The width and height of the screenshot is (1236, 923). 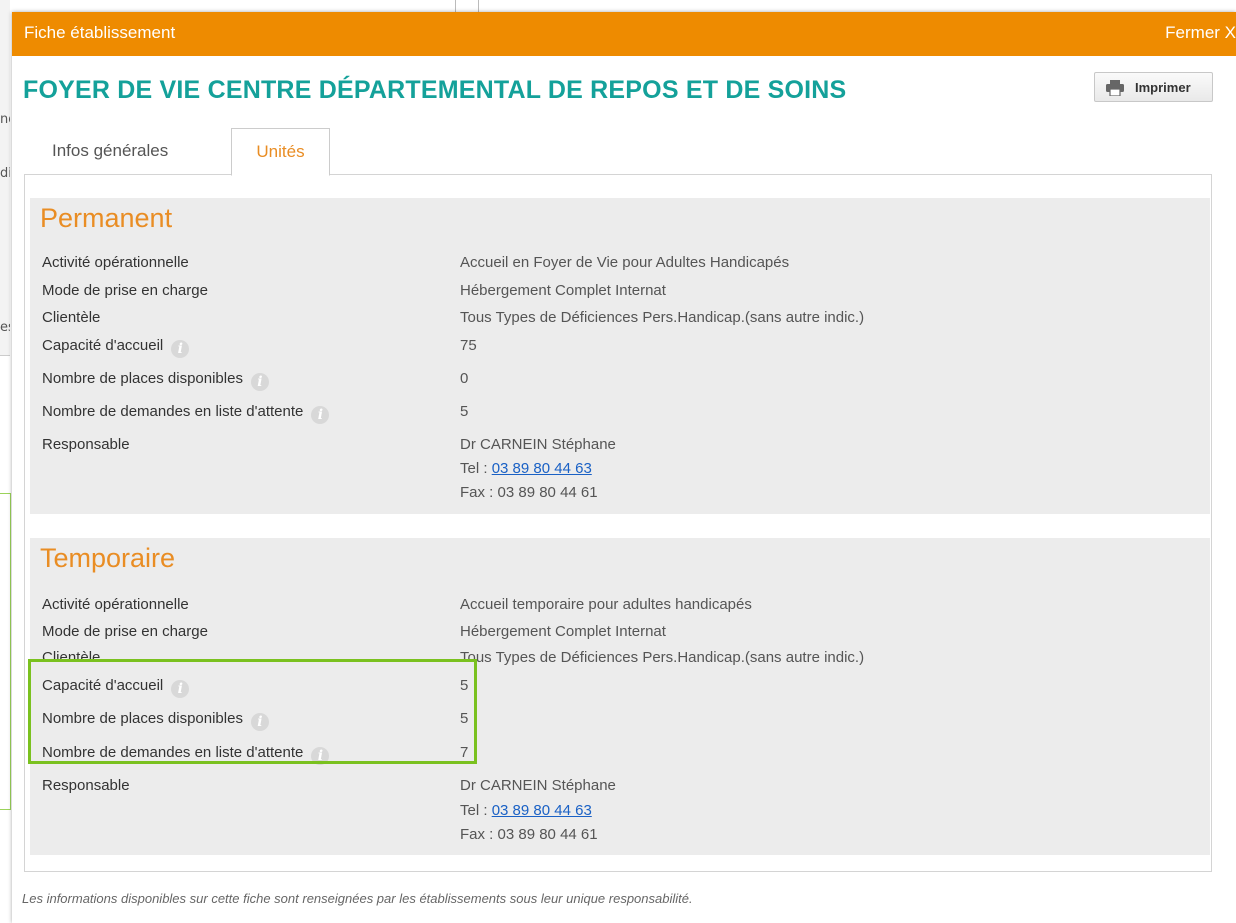 I want to click on section-title: Temporaire, so click(x=108, y=558).